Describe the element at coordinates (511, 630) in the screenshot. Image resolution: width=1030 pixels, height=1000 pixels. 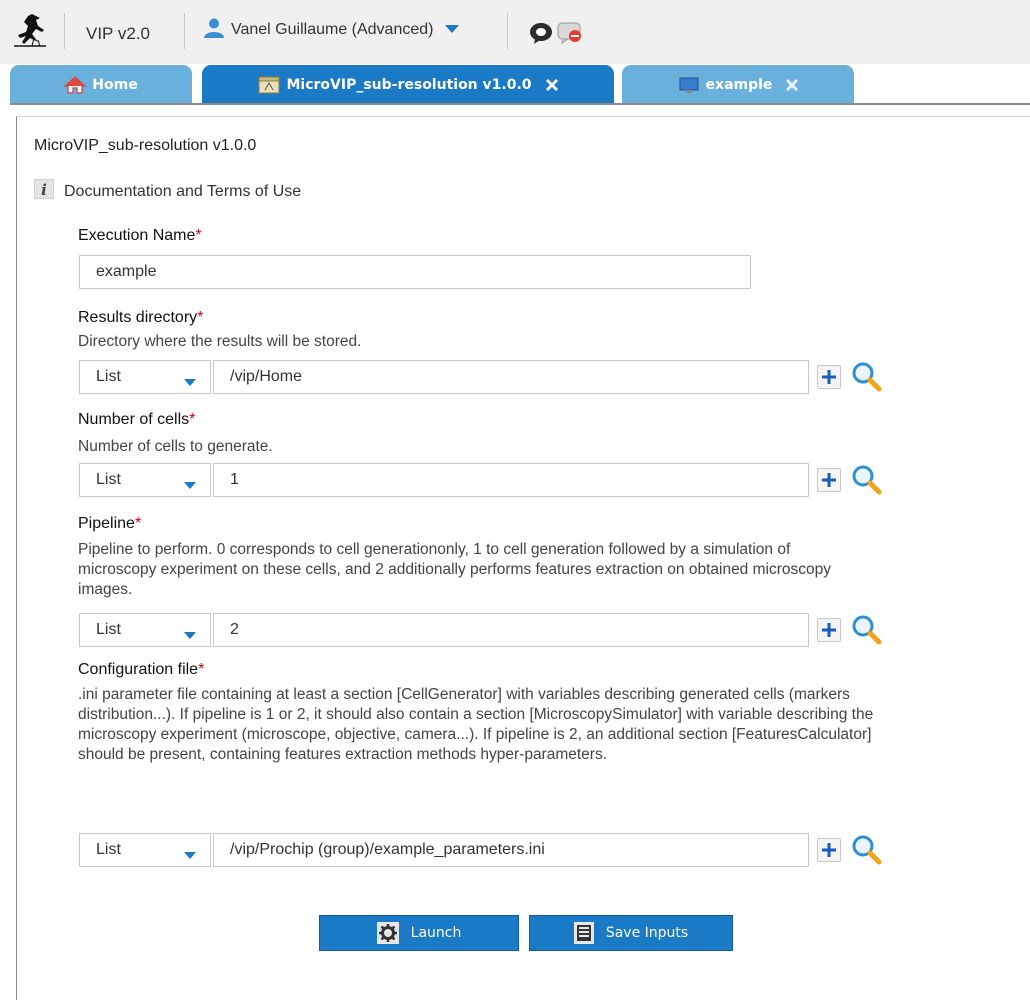
I see `pipeline-input: 2` at that location.